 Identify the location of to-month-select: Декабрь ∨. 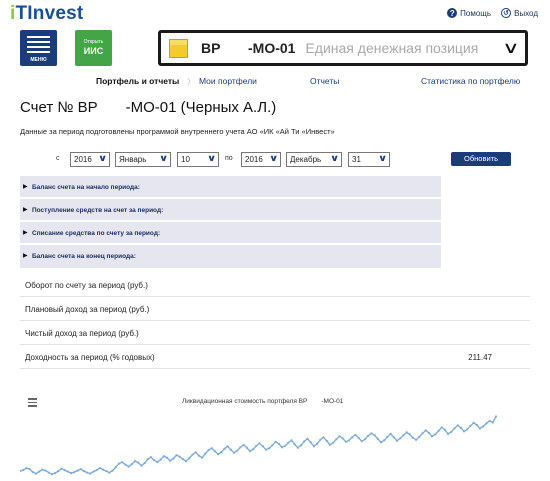
(314, 159).